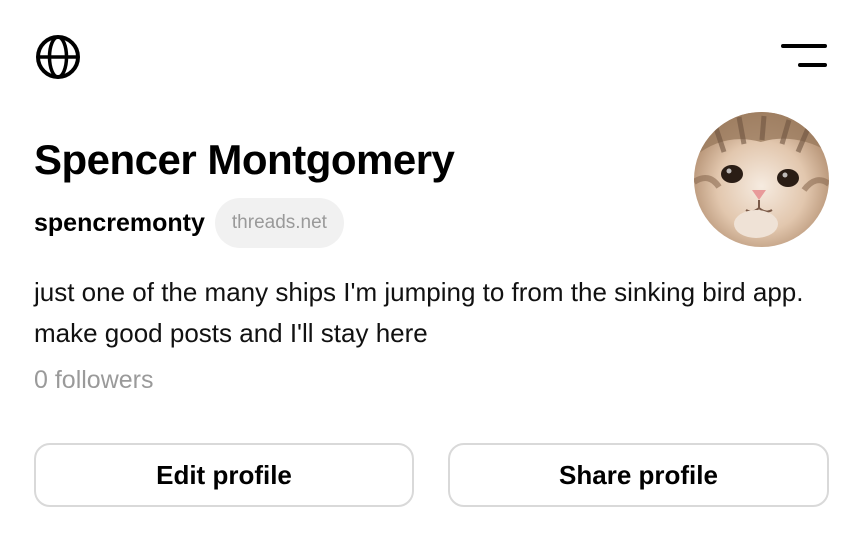 The width and height of the screenshot is (863, 539). I want to click on handle-row: spencremonty threads.net, so click(189, 223).